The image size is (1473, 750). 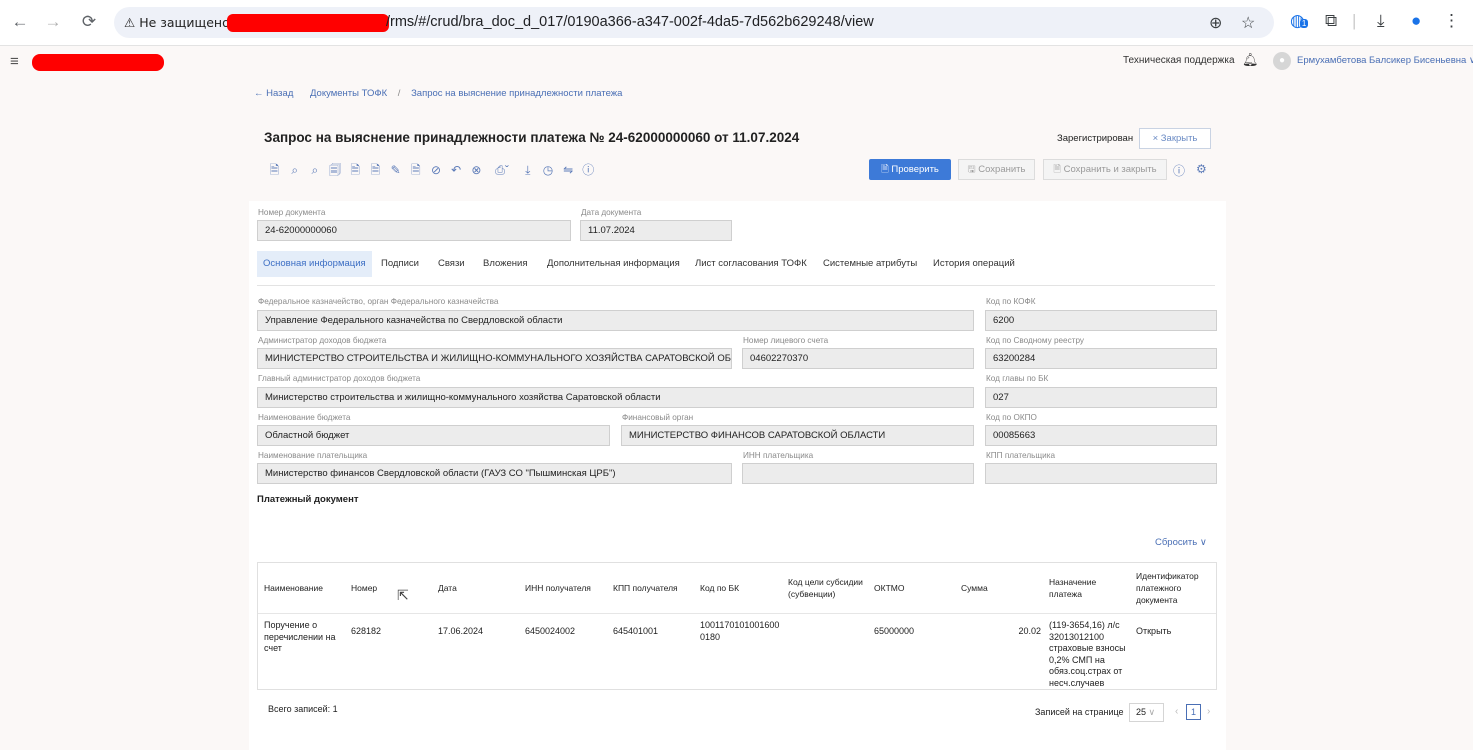 What do you see at coordinates (1250, 60) in the screenshot?
I see `bell-icon: 🔔︎` at bounding box center [1250, 60].